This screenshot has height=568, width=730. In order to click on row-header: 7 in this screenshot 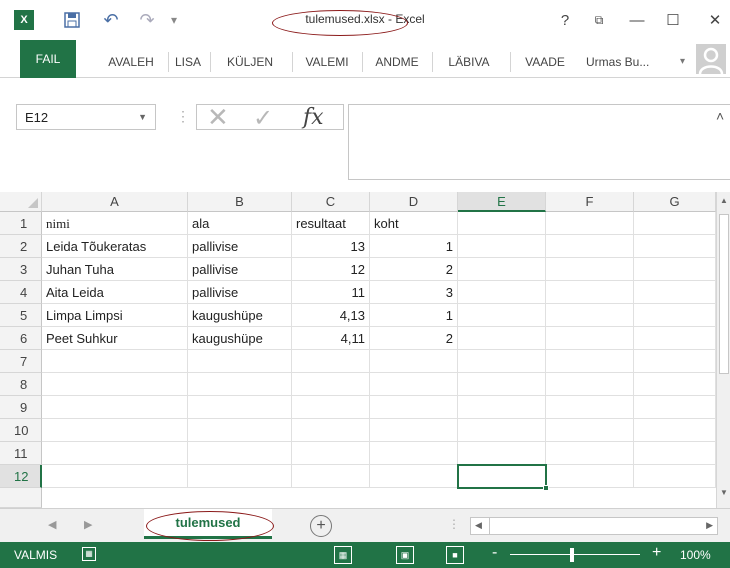, I will do `click(21, 361)`.